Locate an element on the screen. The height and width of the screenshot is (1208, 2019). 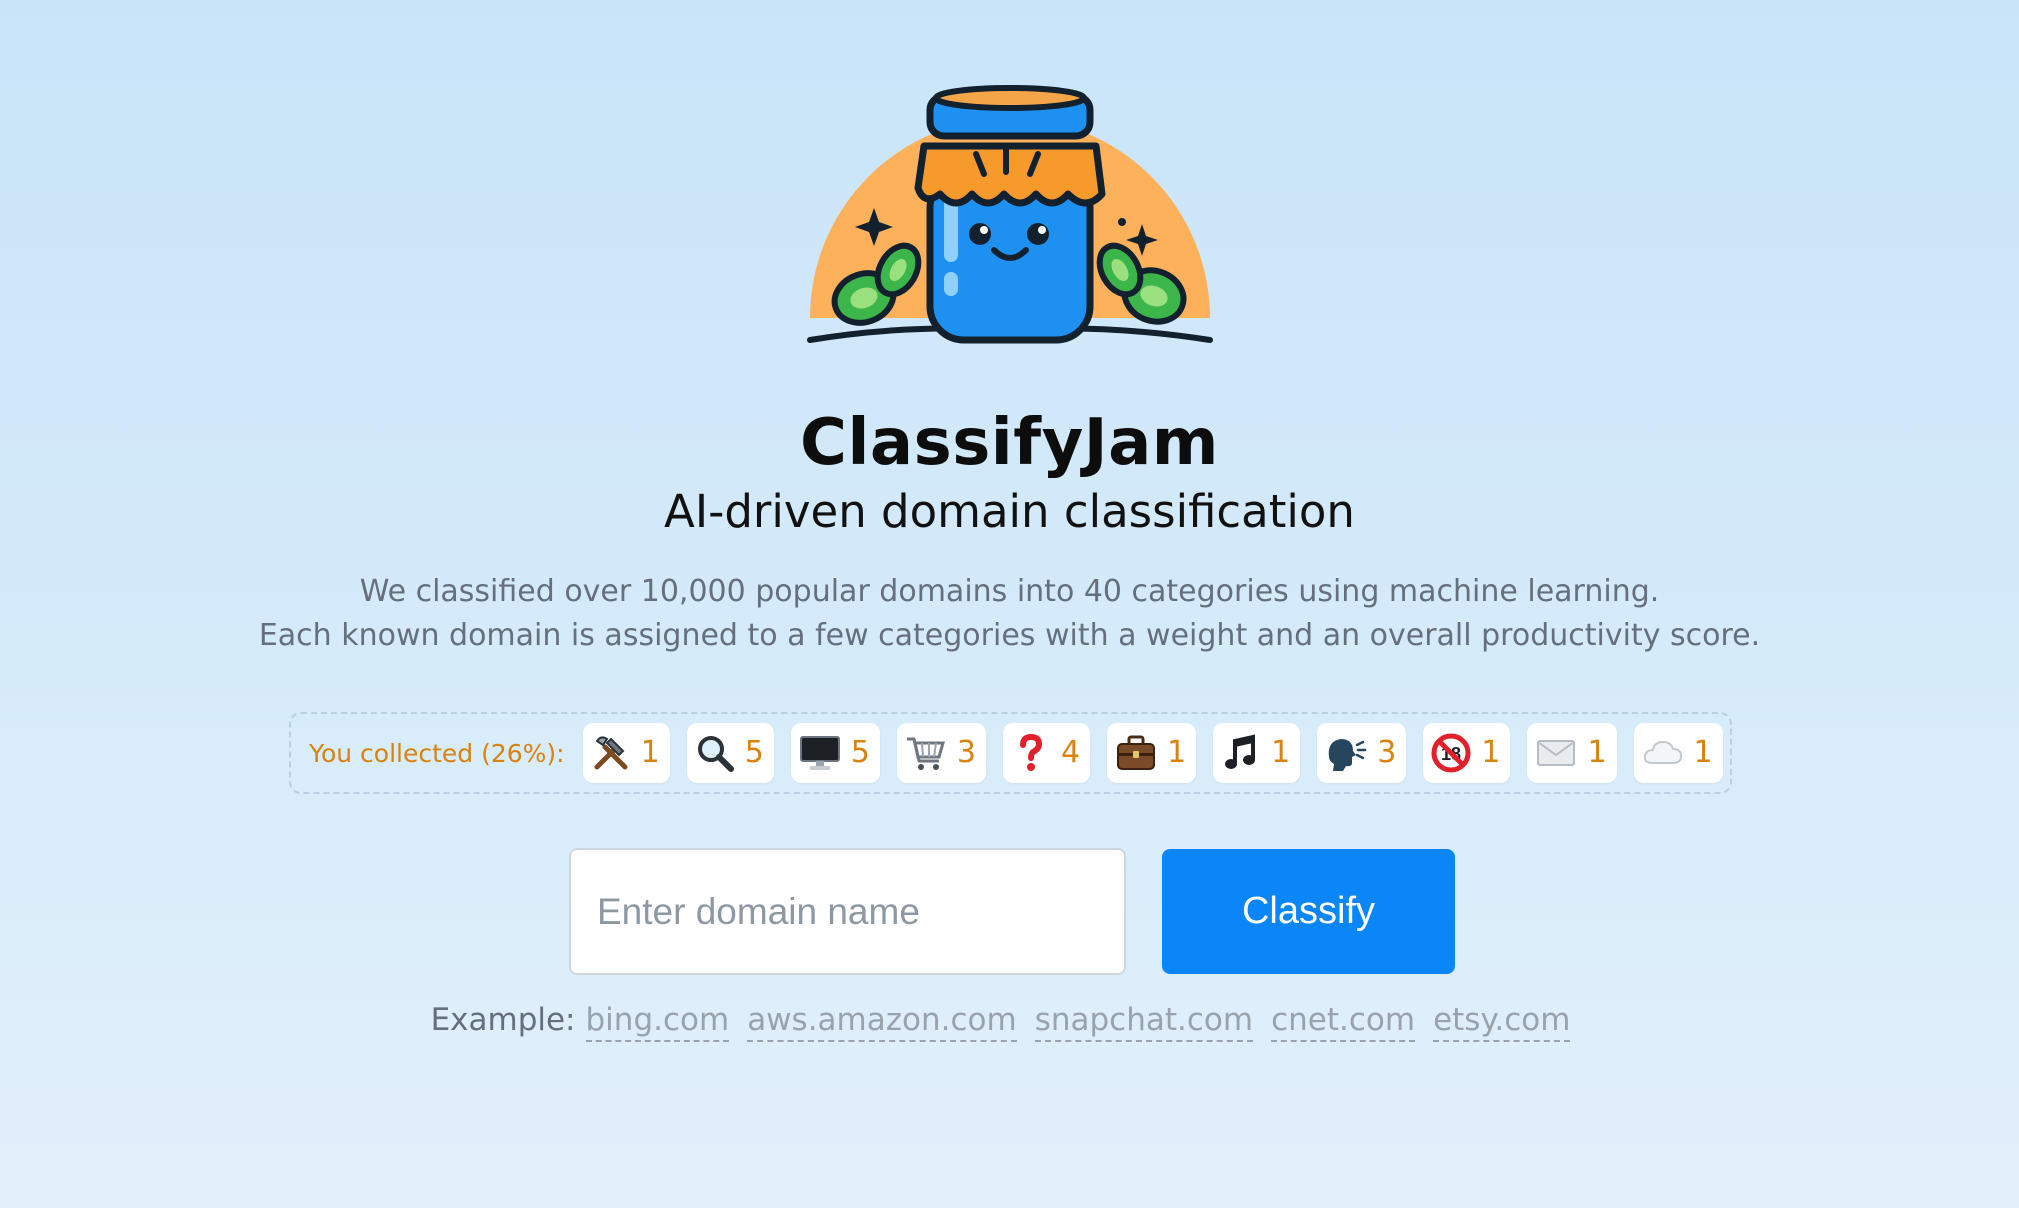
app-title: ClassifyJam is located at coordinates (1009, 443).